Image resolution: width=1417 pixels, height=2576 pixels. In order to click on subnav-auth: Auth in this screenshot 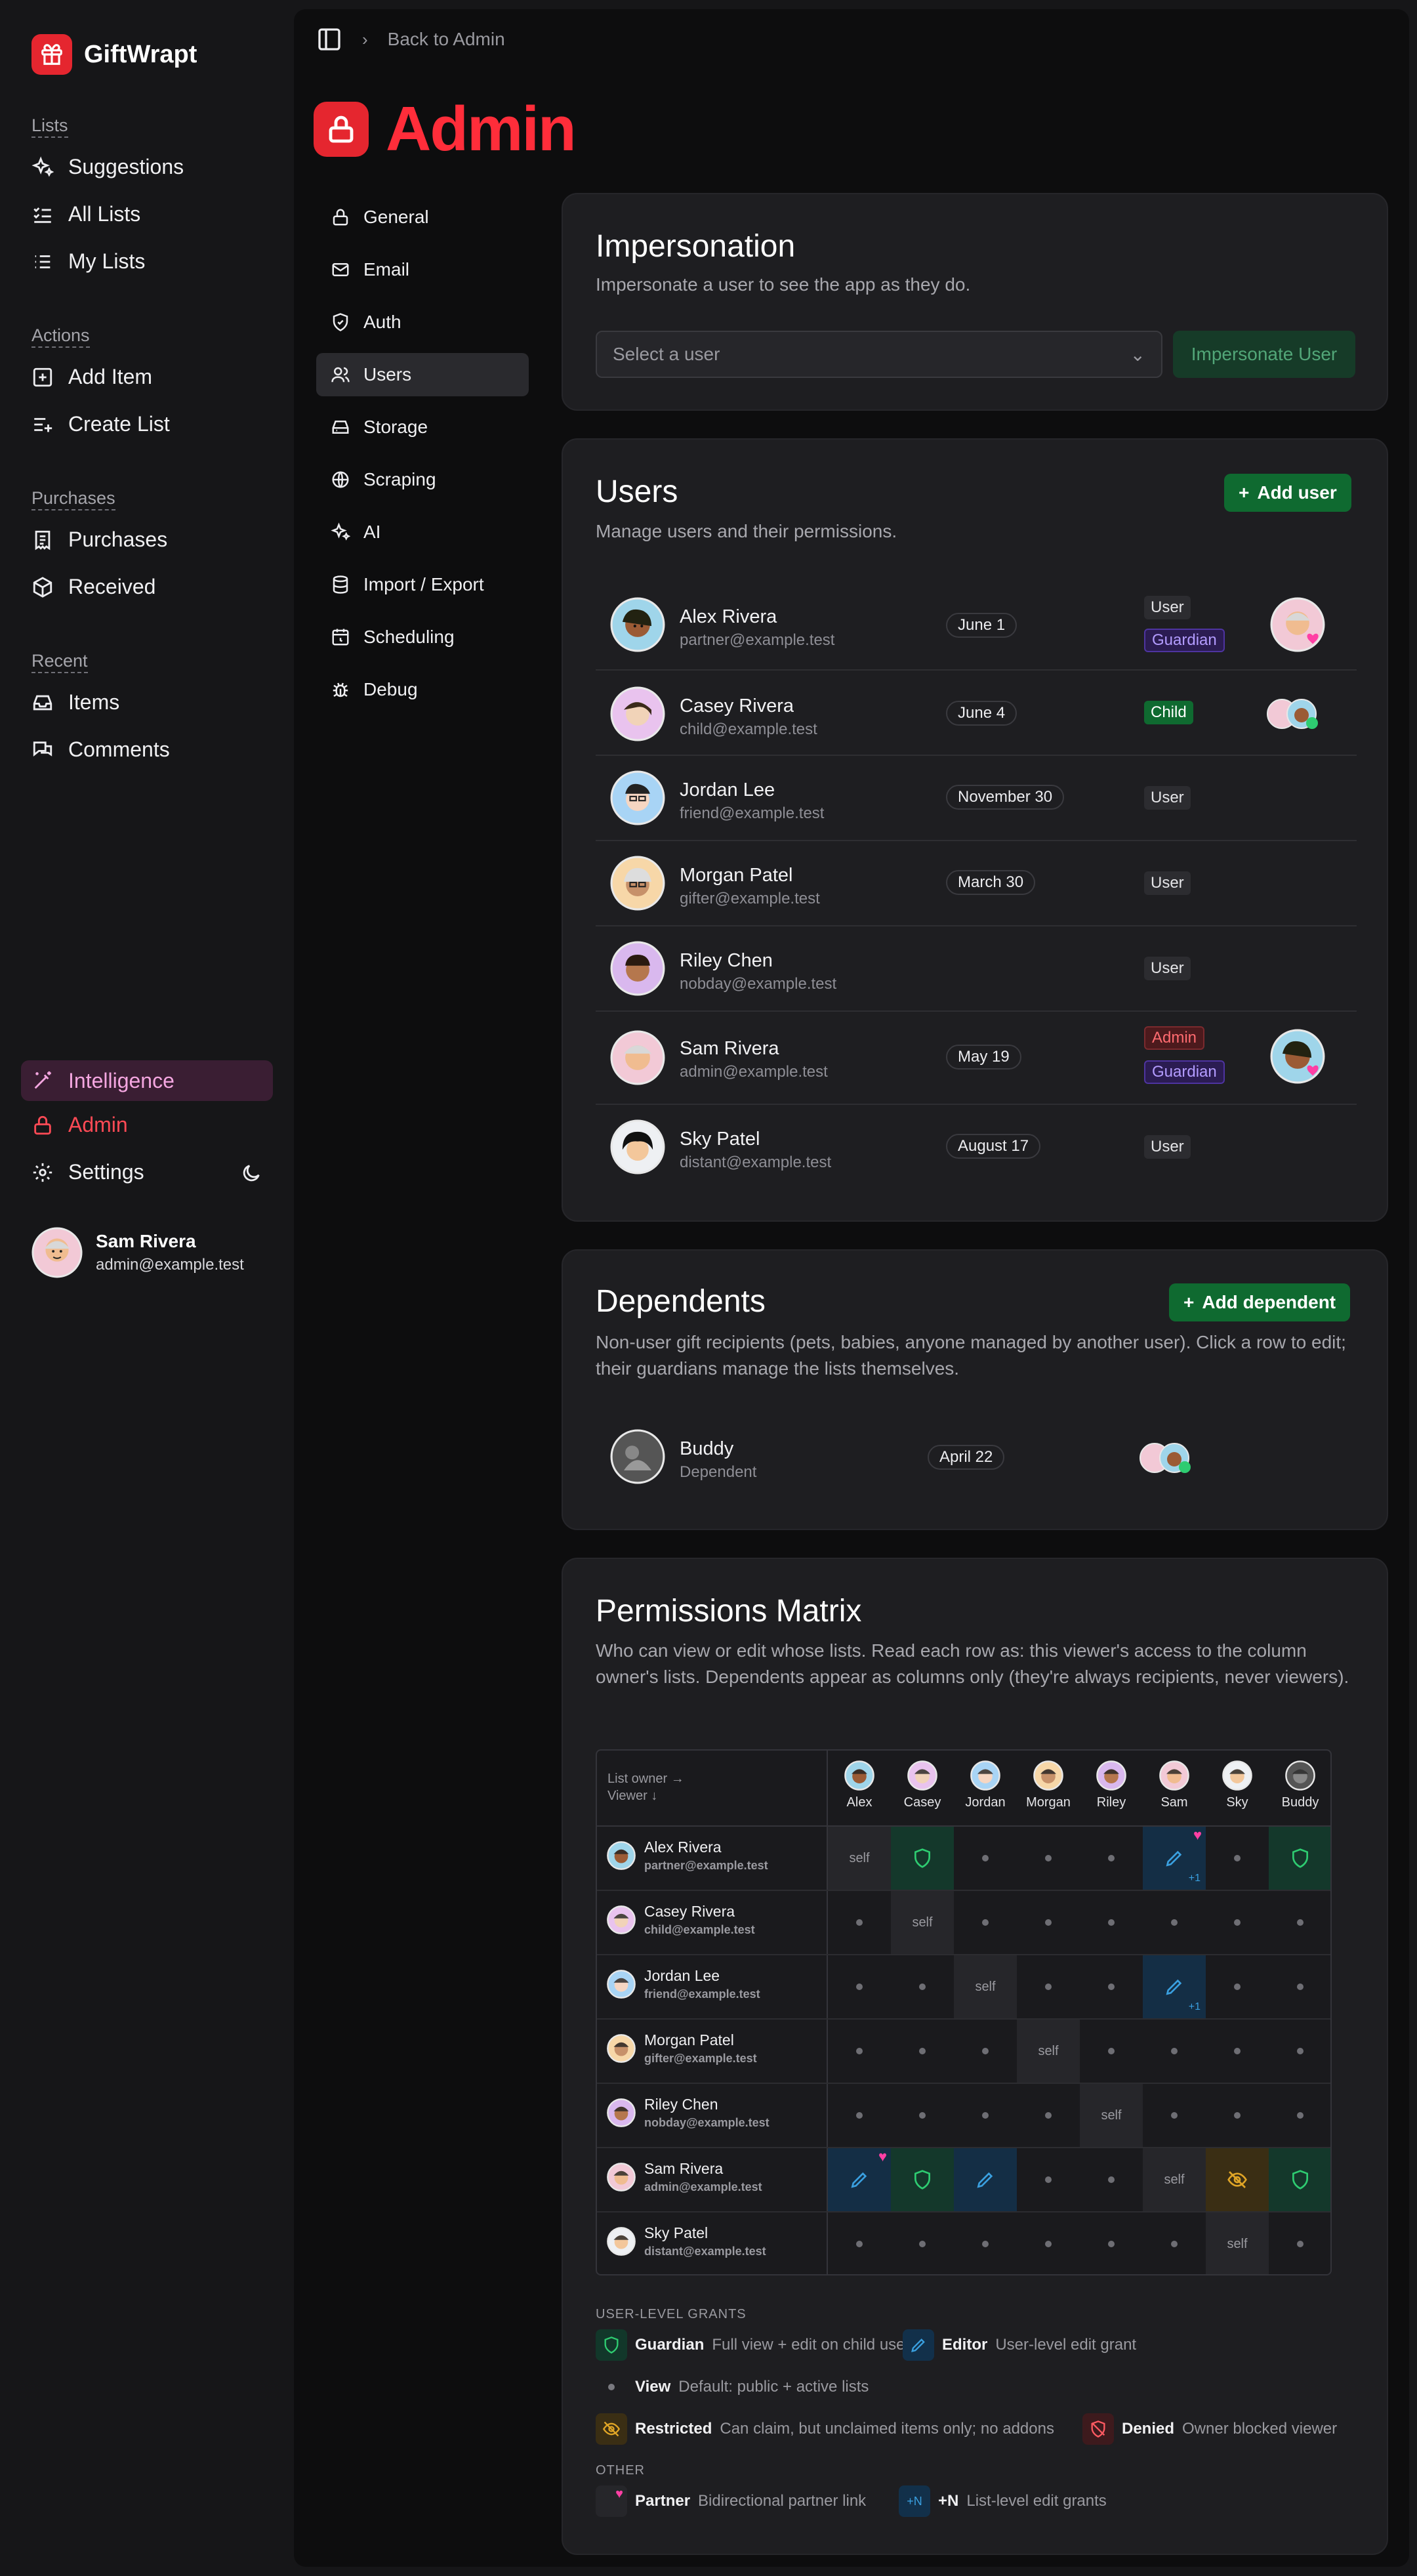, I will do `click(423, 322)`.